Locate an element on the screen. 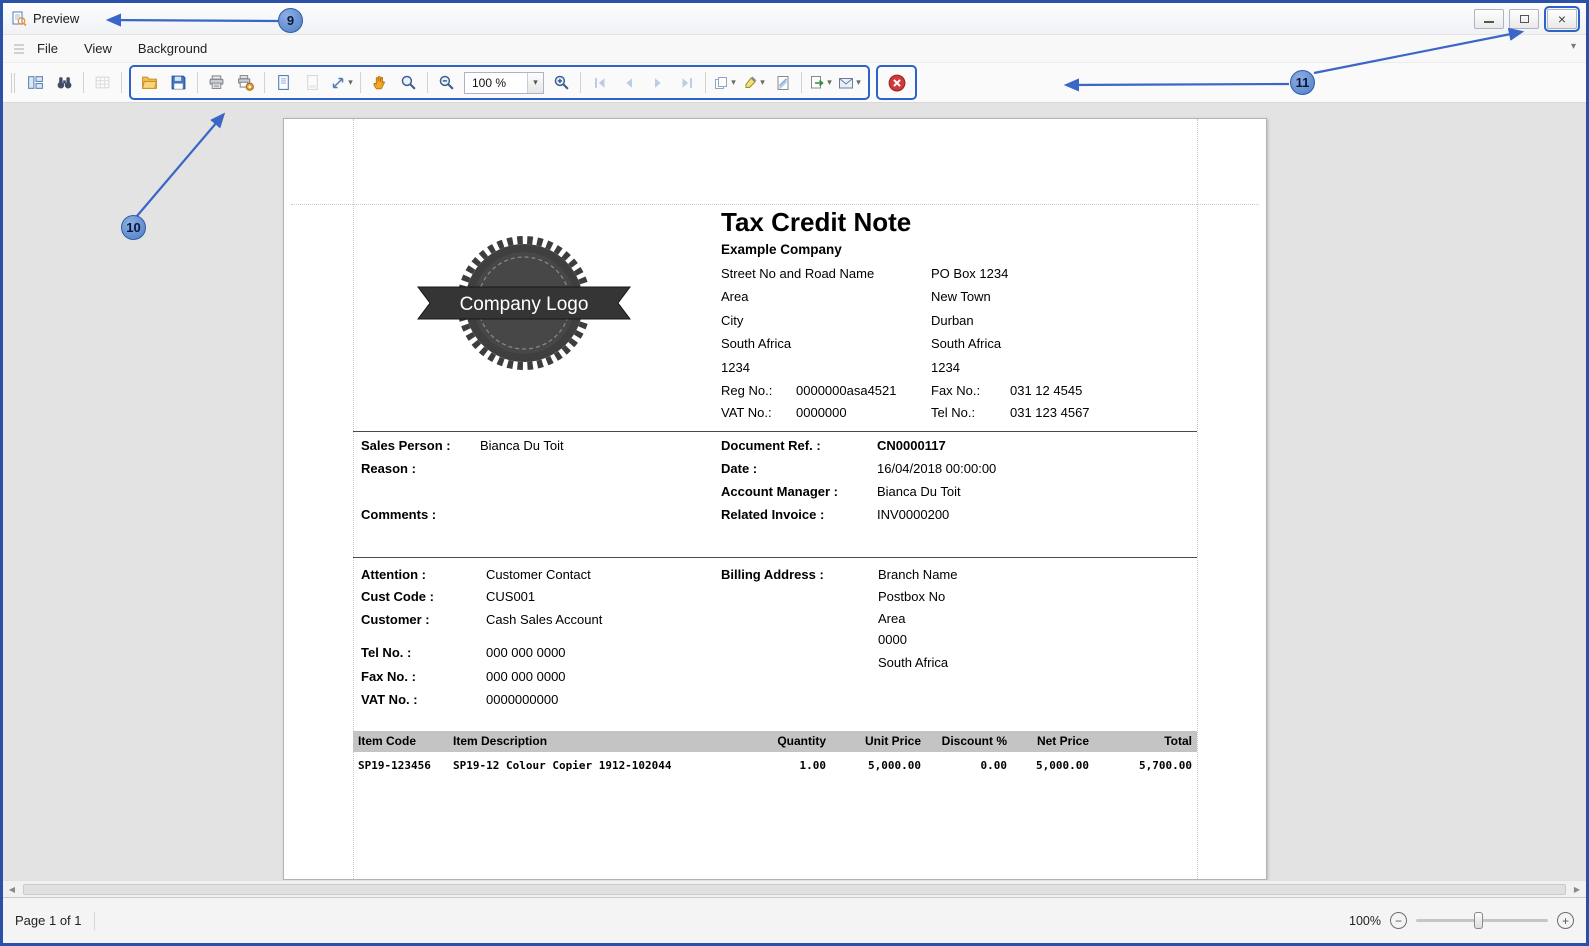 This screenshot has width=1589, height=946. comments-label: Comments : is located at coordinates (399, 514).